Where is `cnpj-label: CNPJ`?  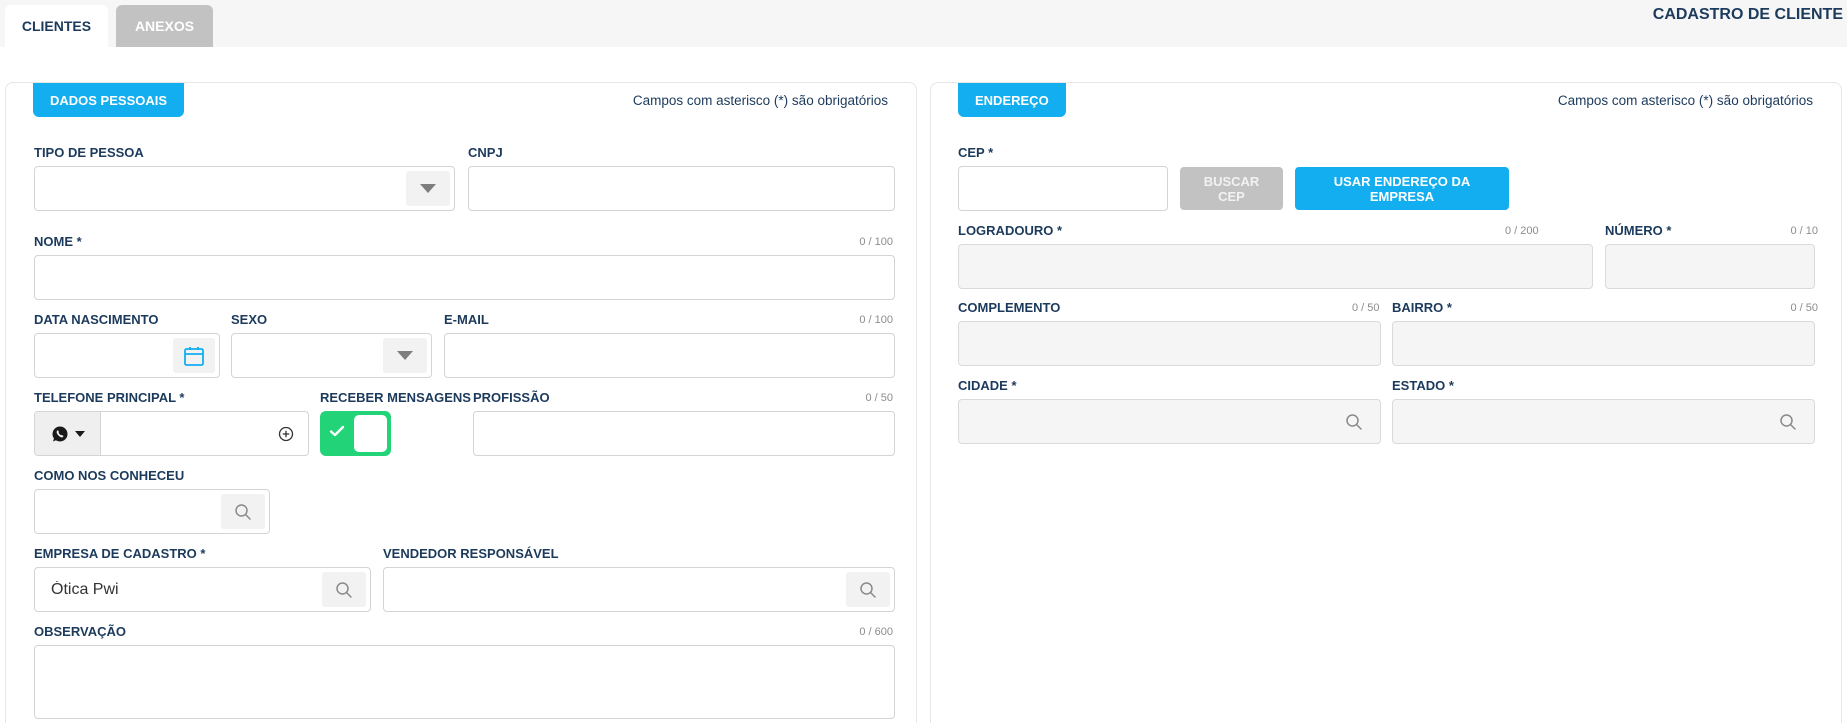 cnpj-label: CNPJ is located at coordinates (485, 152).